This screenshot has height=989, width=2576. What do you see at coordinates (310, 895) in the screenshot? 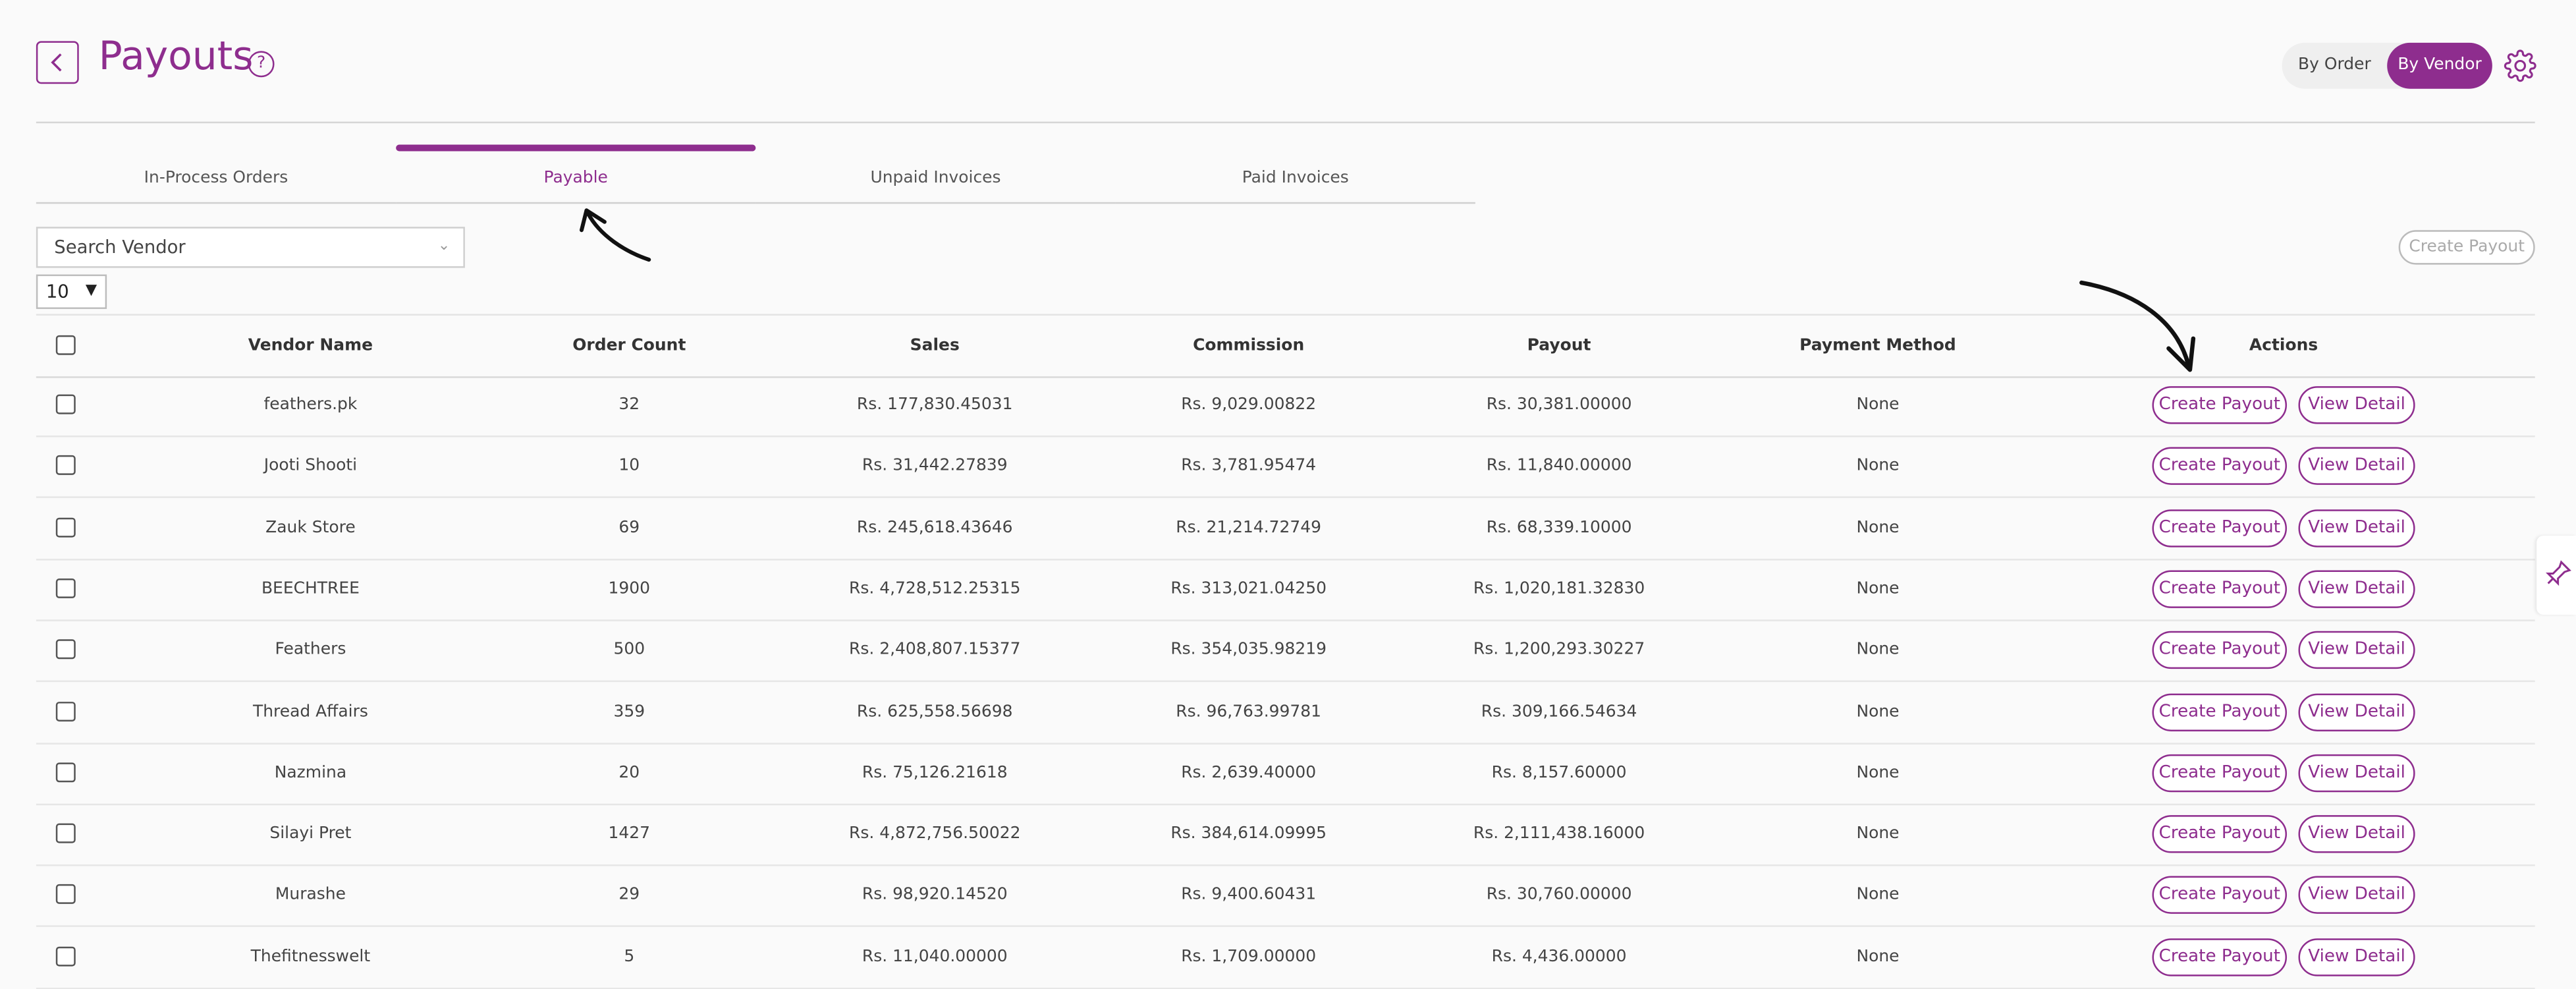
I see `cell-vendor-name: Murashe` at bounding box center [310, 895].